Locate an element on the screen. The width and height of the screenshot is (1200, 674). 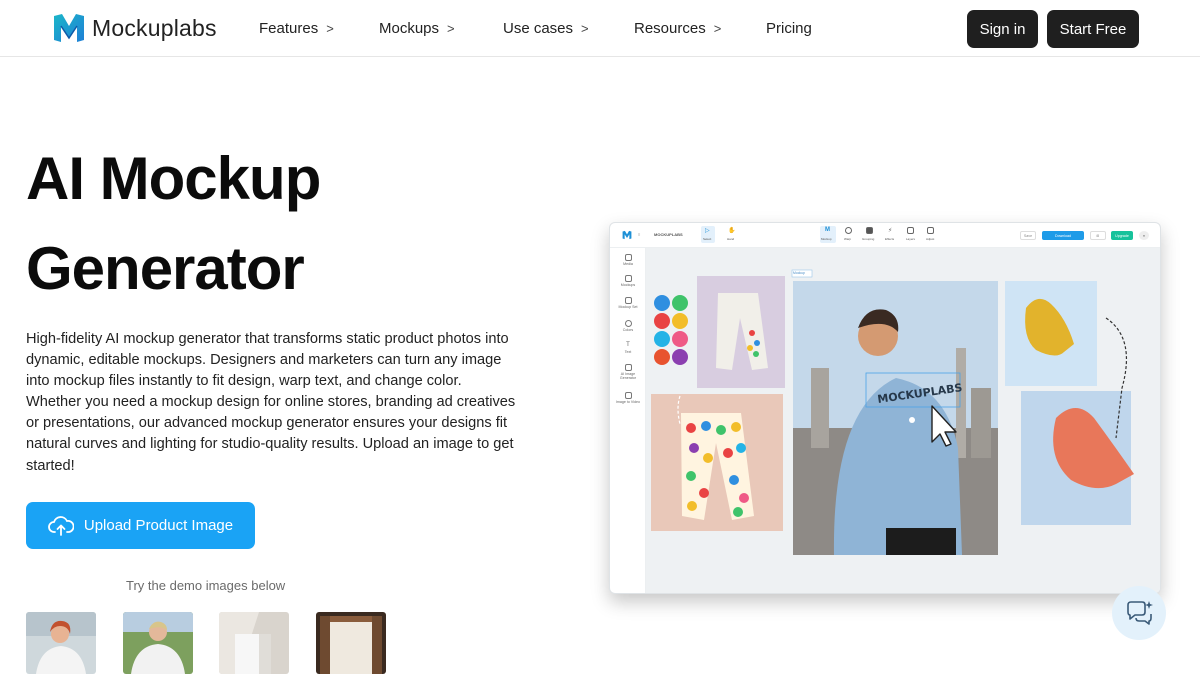
sidebar-item-mockups: Mockups is located at coordinates (628, 281).